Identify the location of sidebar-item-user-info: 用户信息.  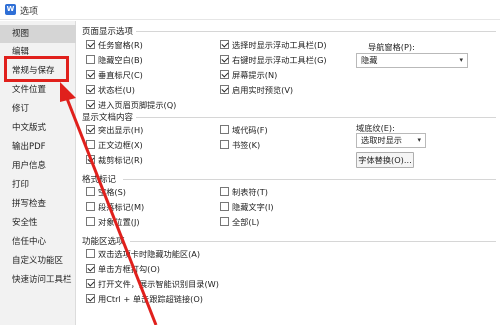
(38, 166).